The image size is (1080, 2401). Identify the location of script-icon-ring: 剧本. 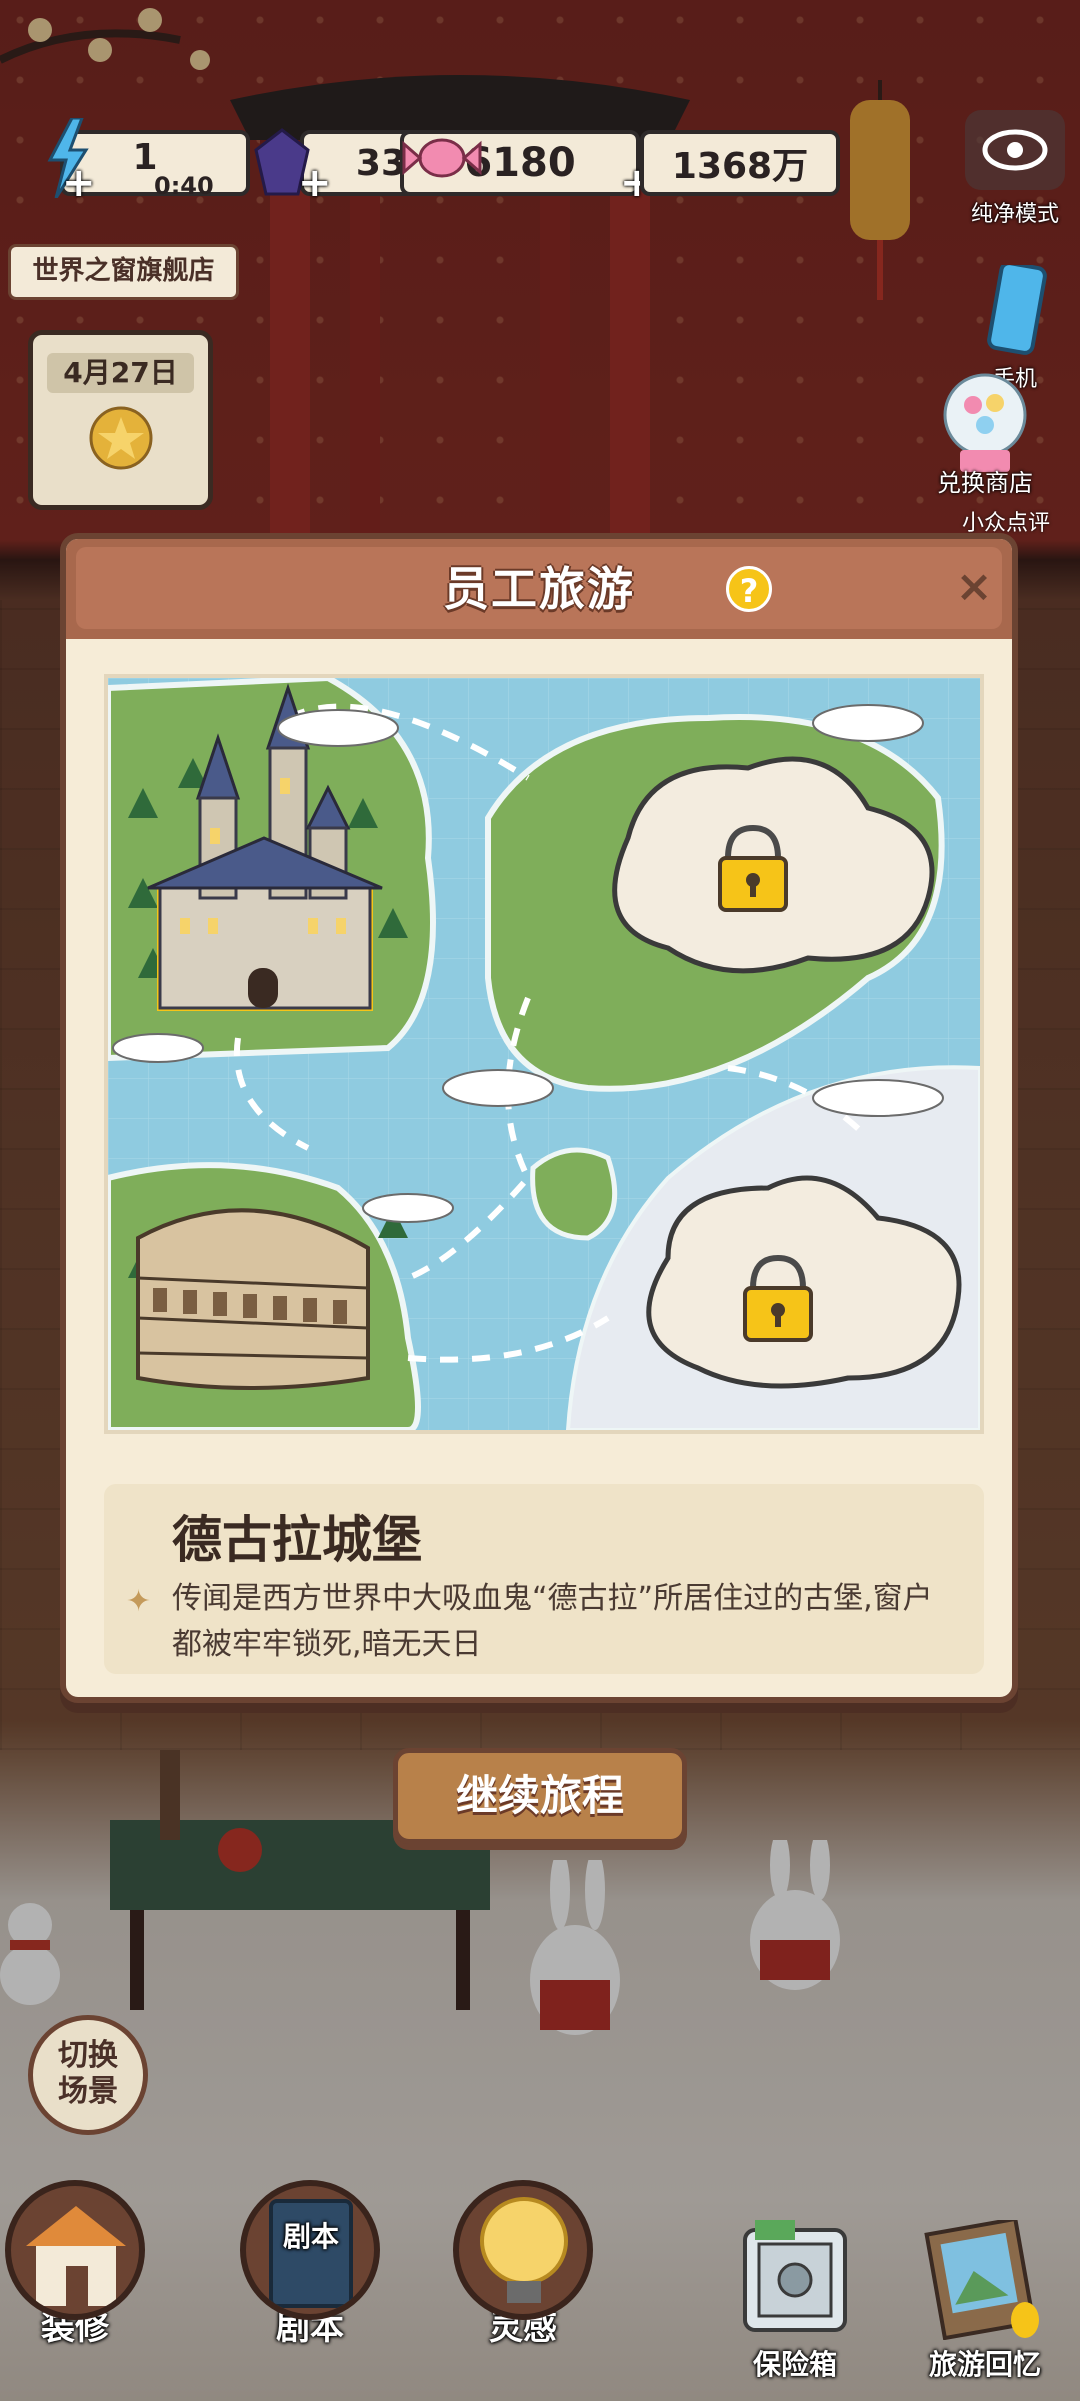
(310, 2250).